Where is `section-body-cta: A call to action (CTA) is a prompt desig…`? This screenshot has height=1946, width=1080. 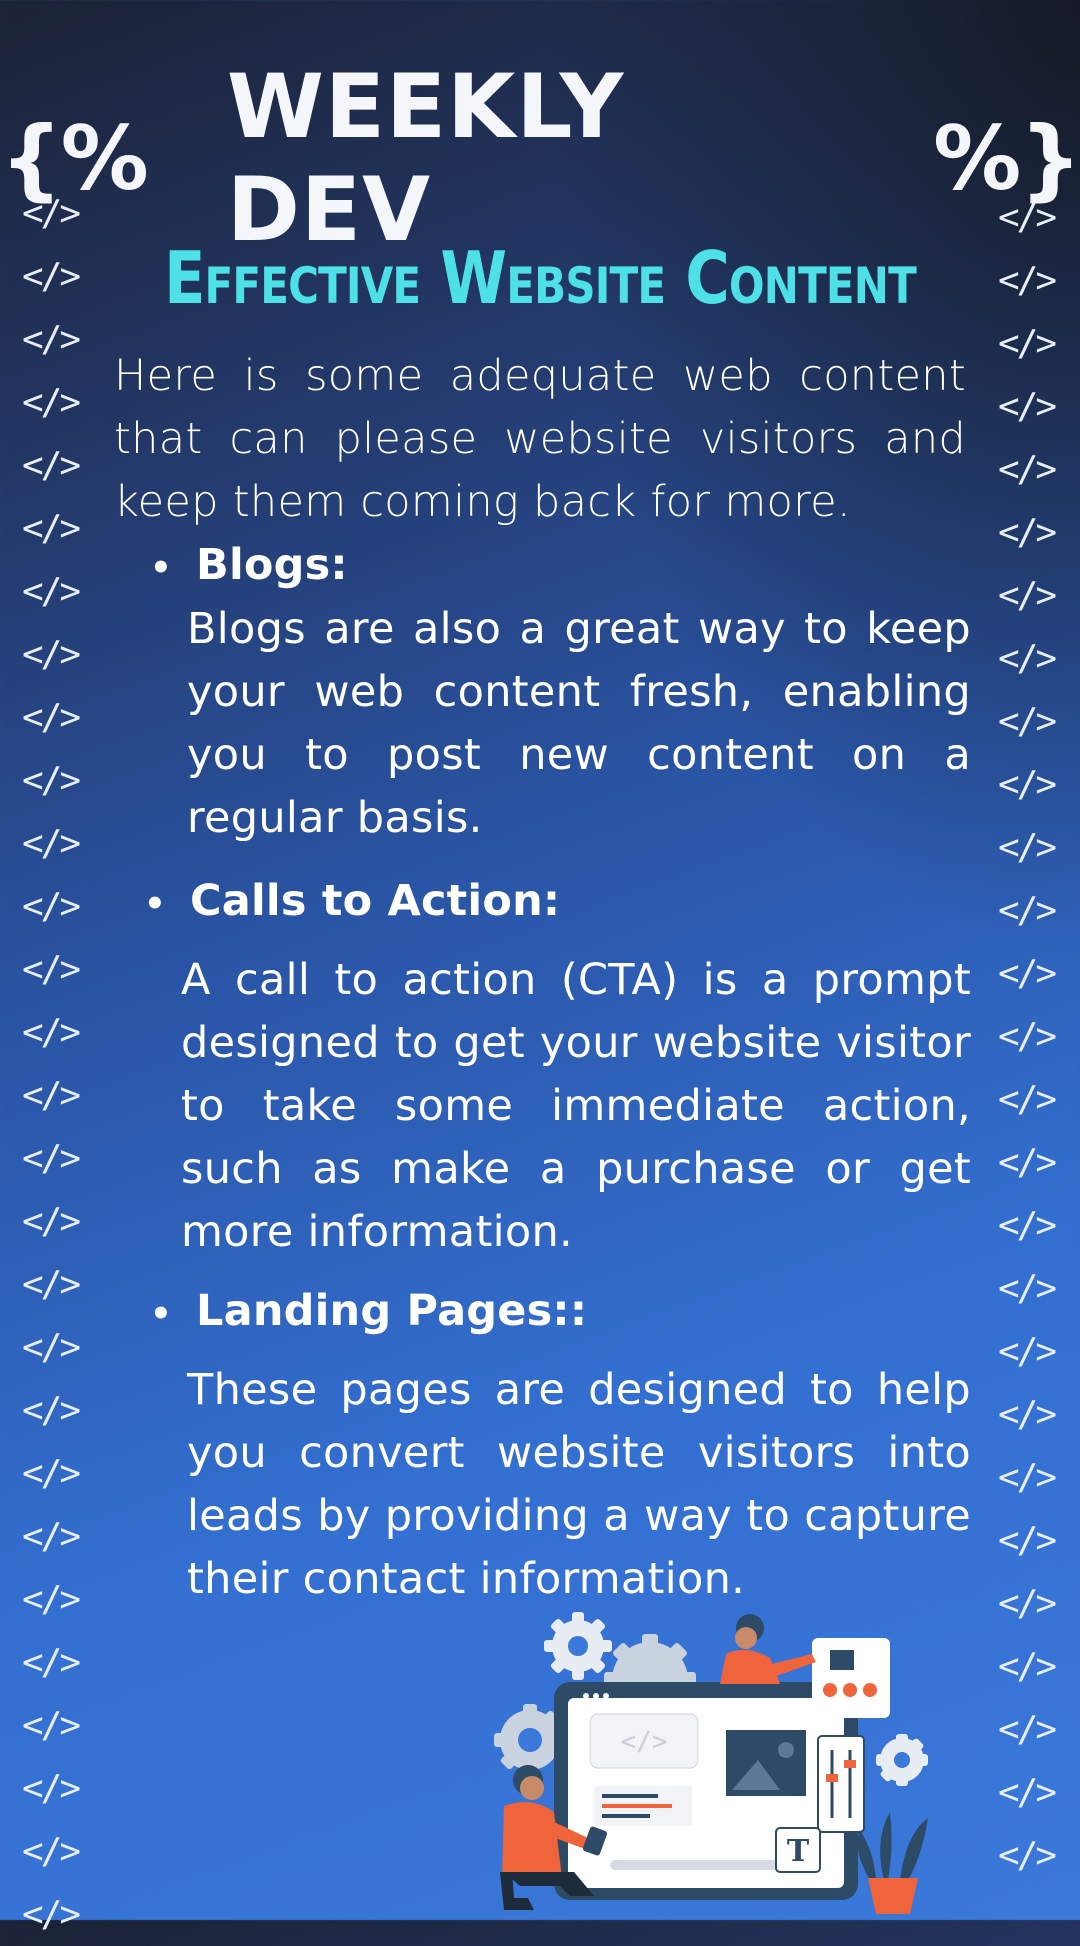 section-body-cta: A call to action (CTA) is a prompt desig… is located at coordinates (576, 1106).